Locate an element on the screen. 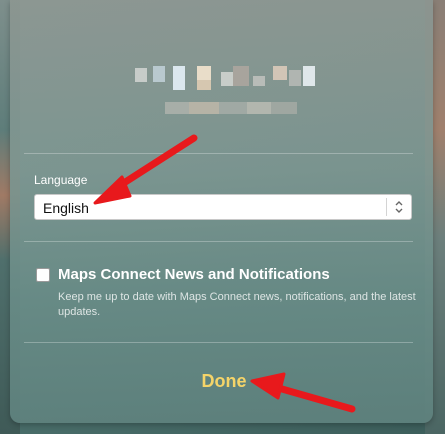 The image size is (445, 434). up-down-chevron-icon is located at coordinates (399, 207).